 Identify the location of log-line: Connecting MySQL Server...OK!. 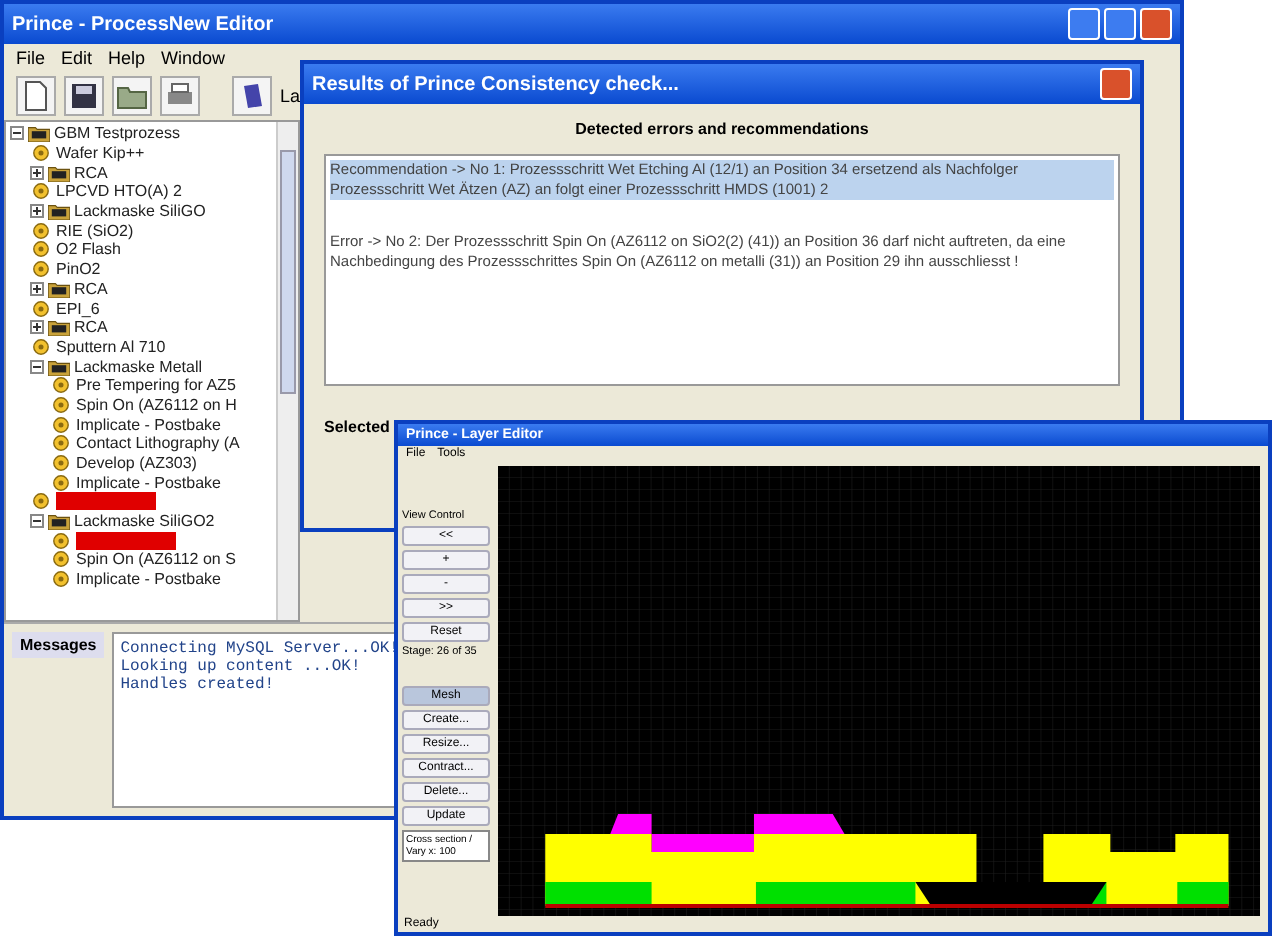
(259, 649).